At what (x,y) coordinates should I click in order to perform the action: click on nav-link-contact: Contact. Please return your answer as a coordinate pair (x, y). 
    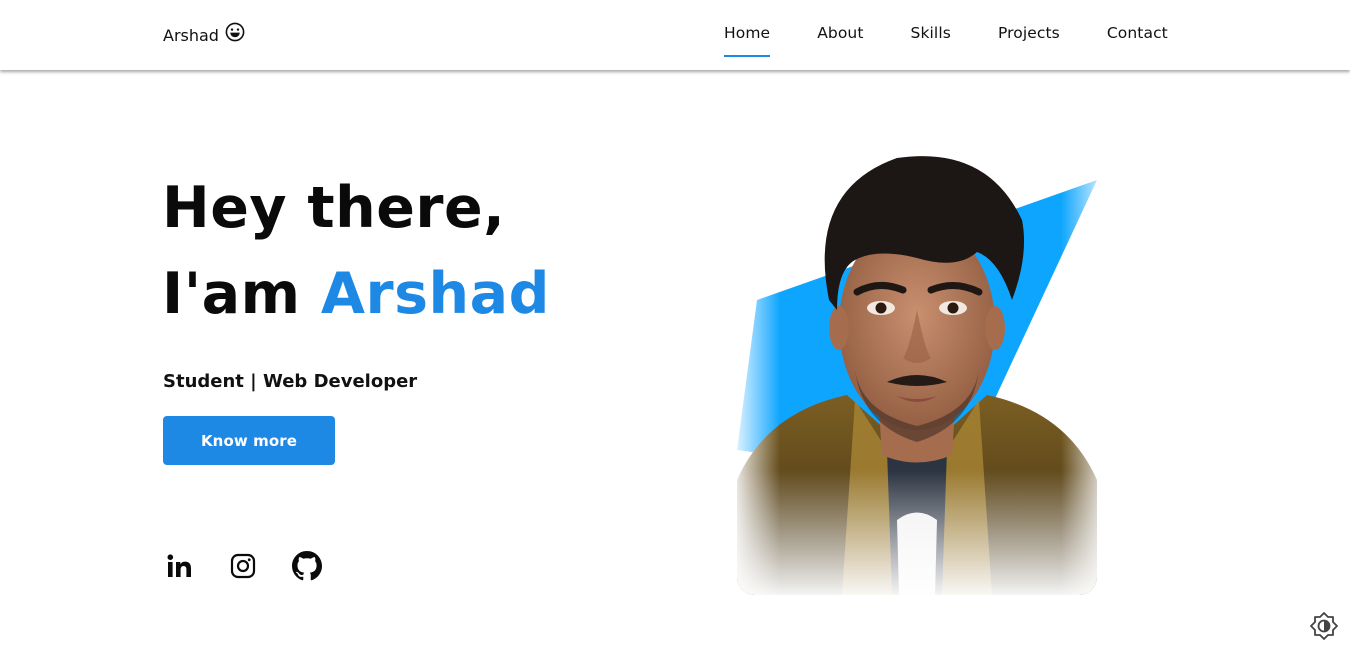
    Looking at the image, I should click on (1137, 40).